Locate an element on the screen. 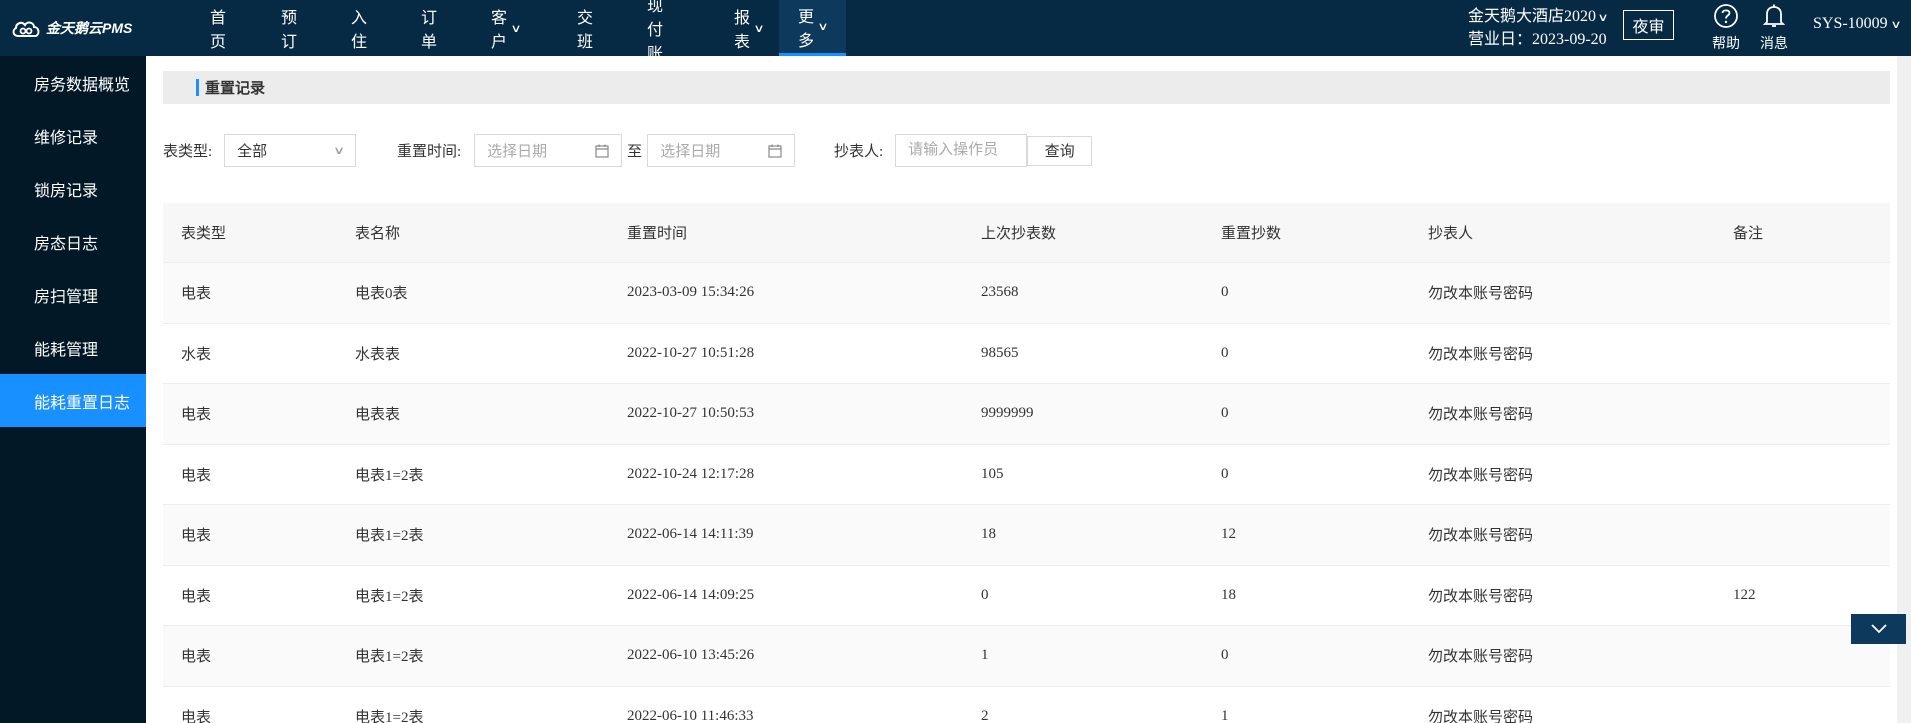  column-header: 重置抄数 is located at coordinates (1251, 234).